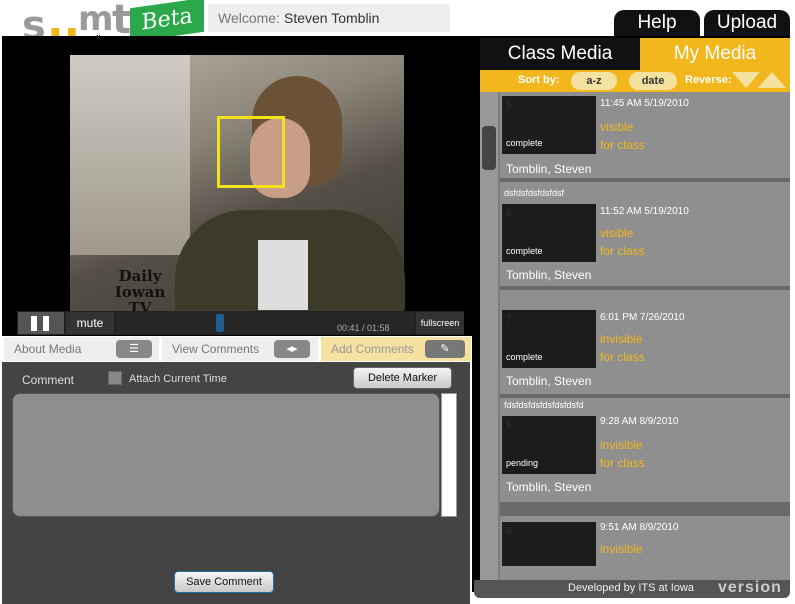 This screenshot has width=795, height=604. I want to click on upload-button: Upload, so click(747, 23).